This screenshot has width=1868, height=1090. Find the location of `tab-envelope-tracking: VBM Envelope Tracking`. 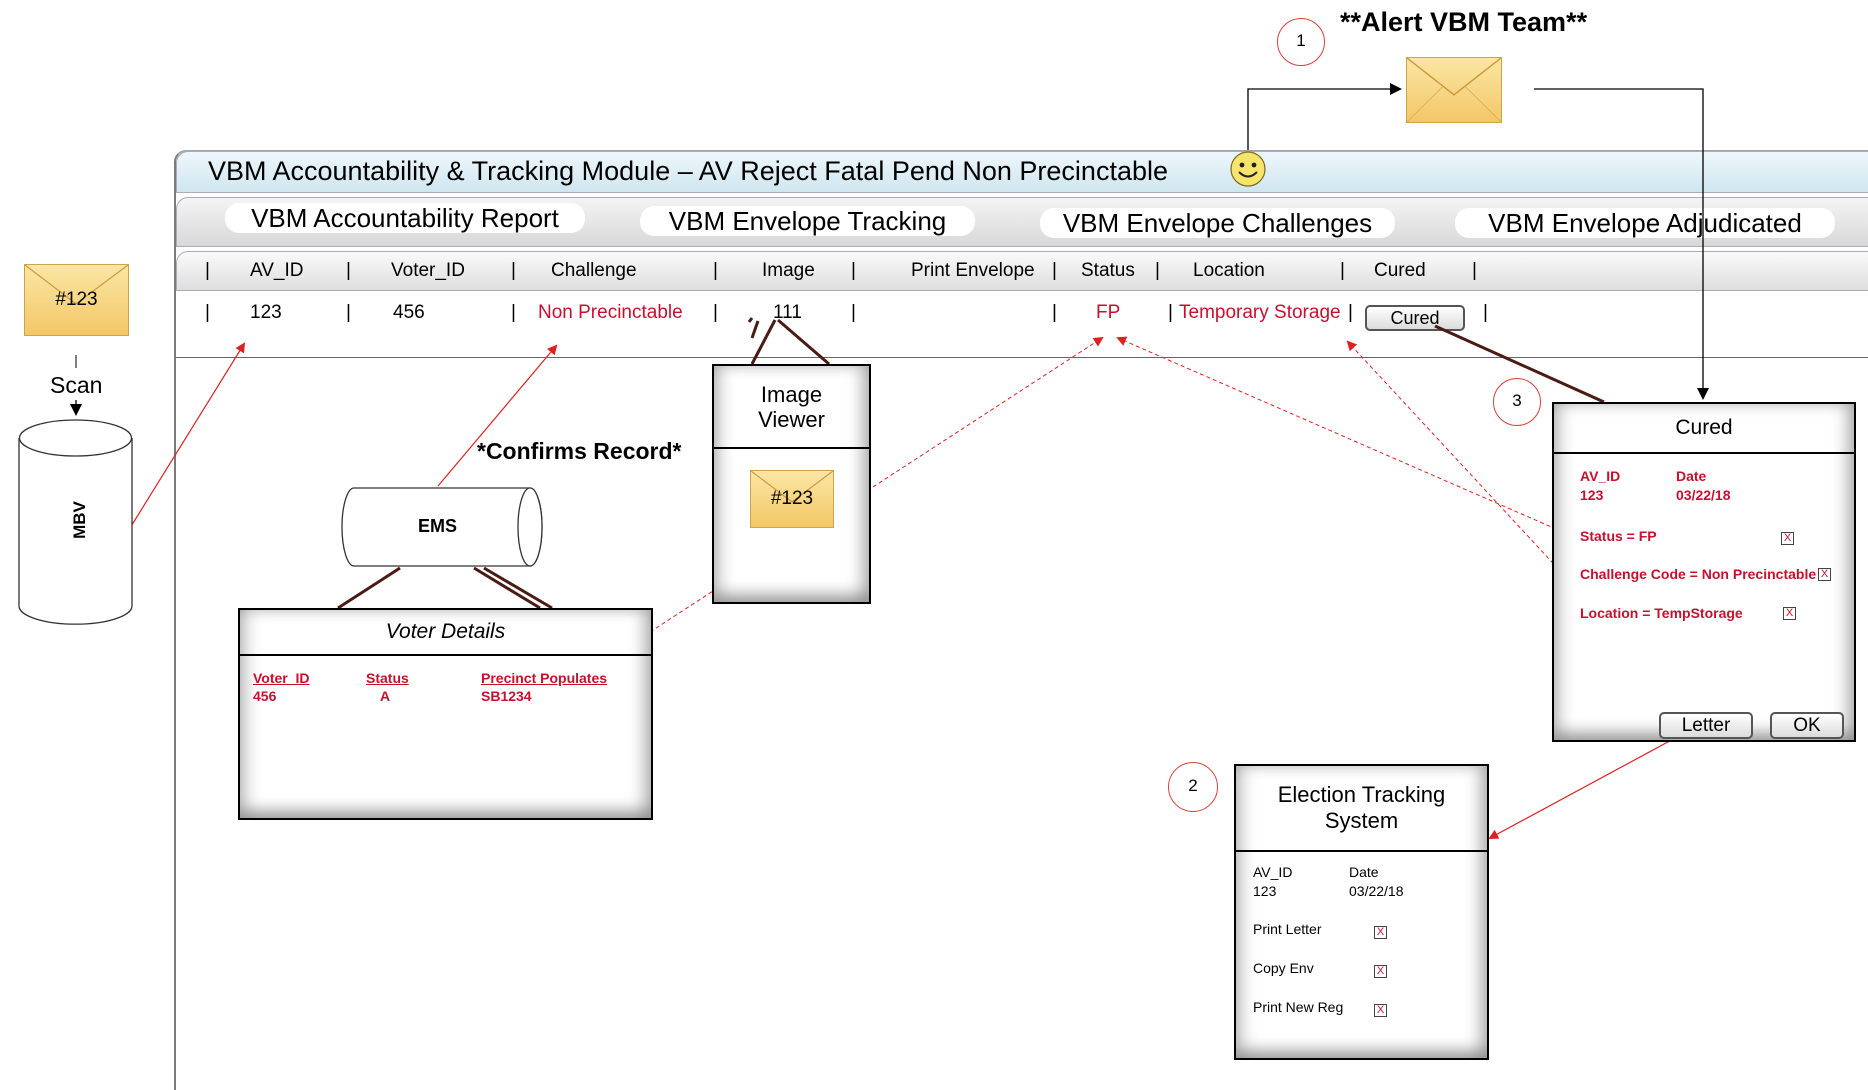

tab-envelope-tracking: VBM Envelope Tracking is located at coordinates (807, 221).